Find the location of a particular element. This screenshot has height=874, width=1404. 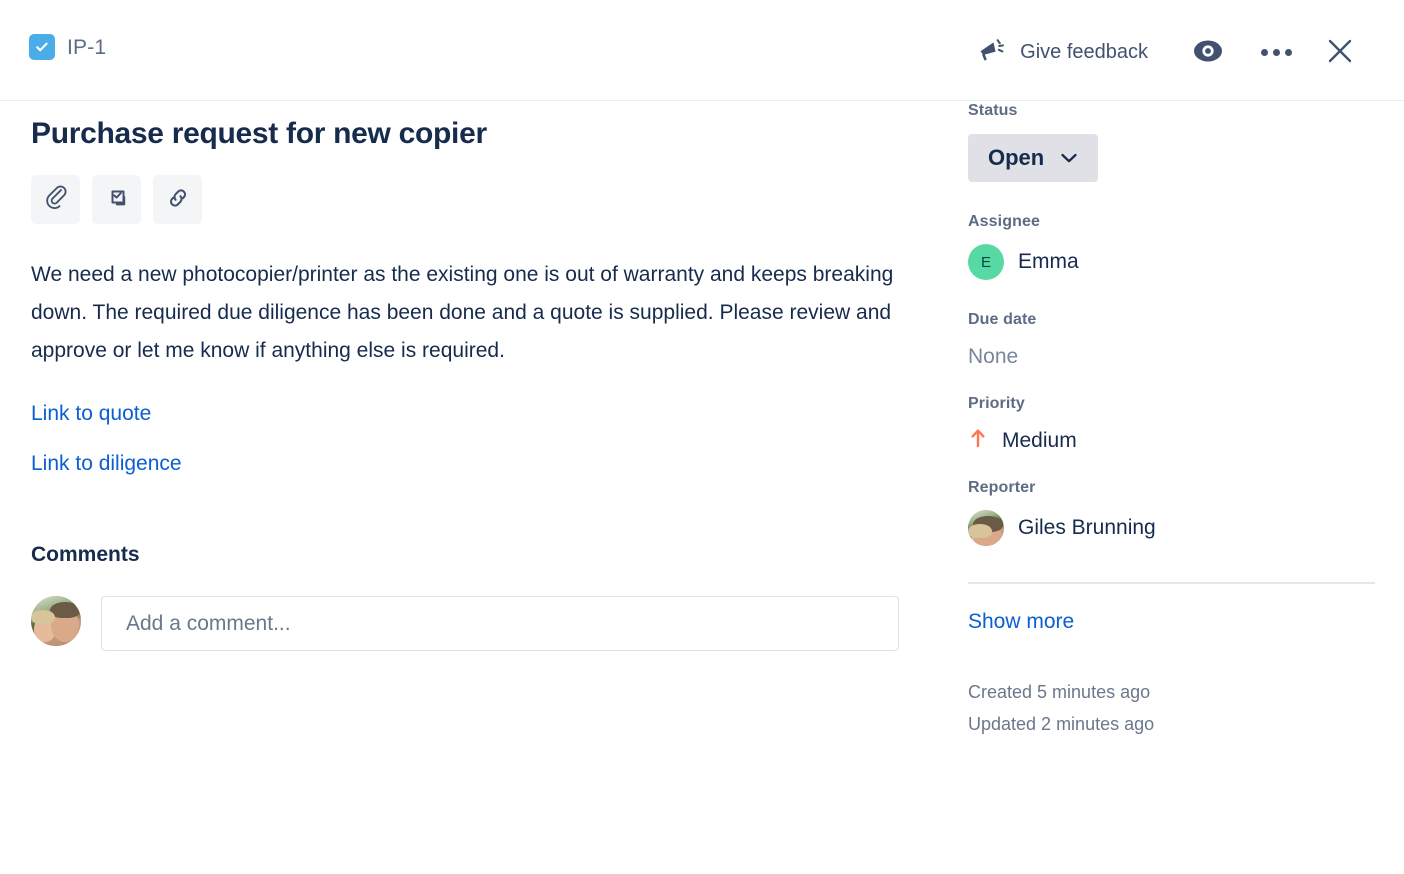

link-issue-button is located at coordinates (177, 199).